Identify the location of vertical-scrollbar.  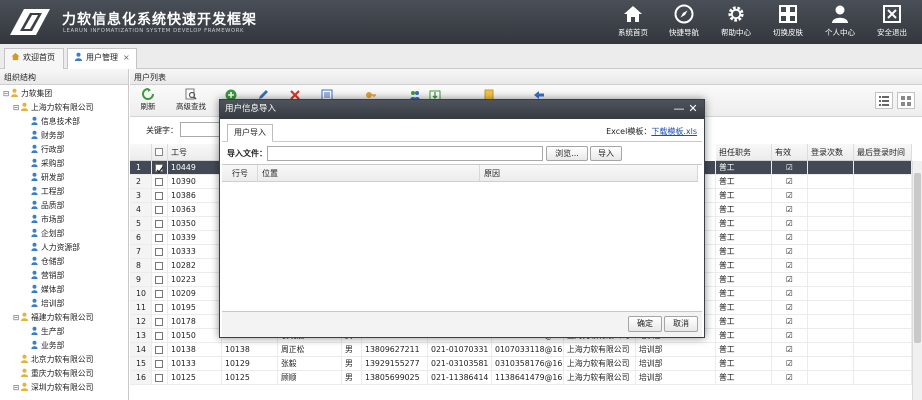
(917, 280).